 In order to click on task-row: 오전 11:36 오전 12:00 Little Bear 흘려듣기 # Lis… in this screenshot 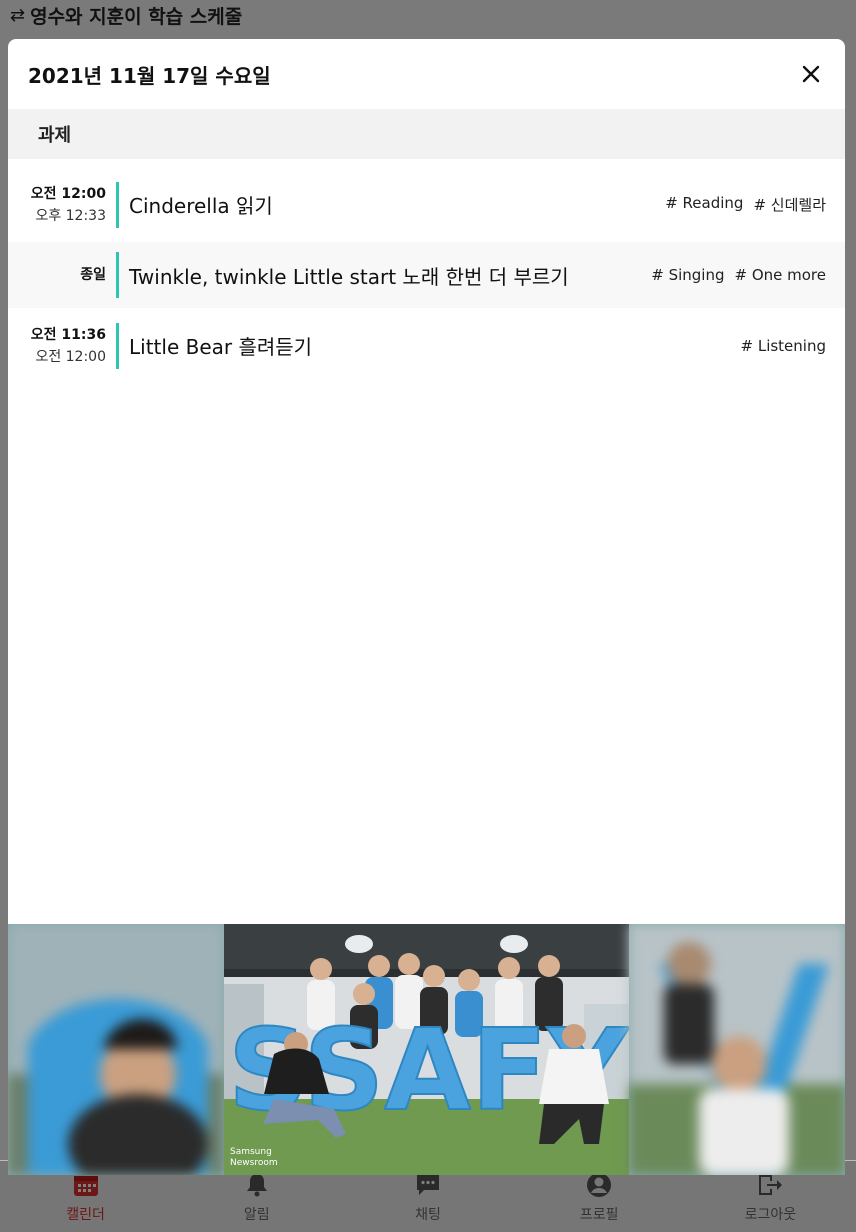, I will do `click(426, 345)`.